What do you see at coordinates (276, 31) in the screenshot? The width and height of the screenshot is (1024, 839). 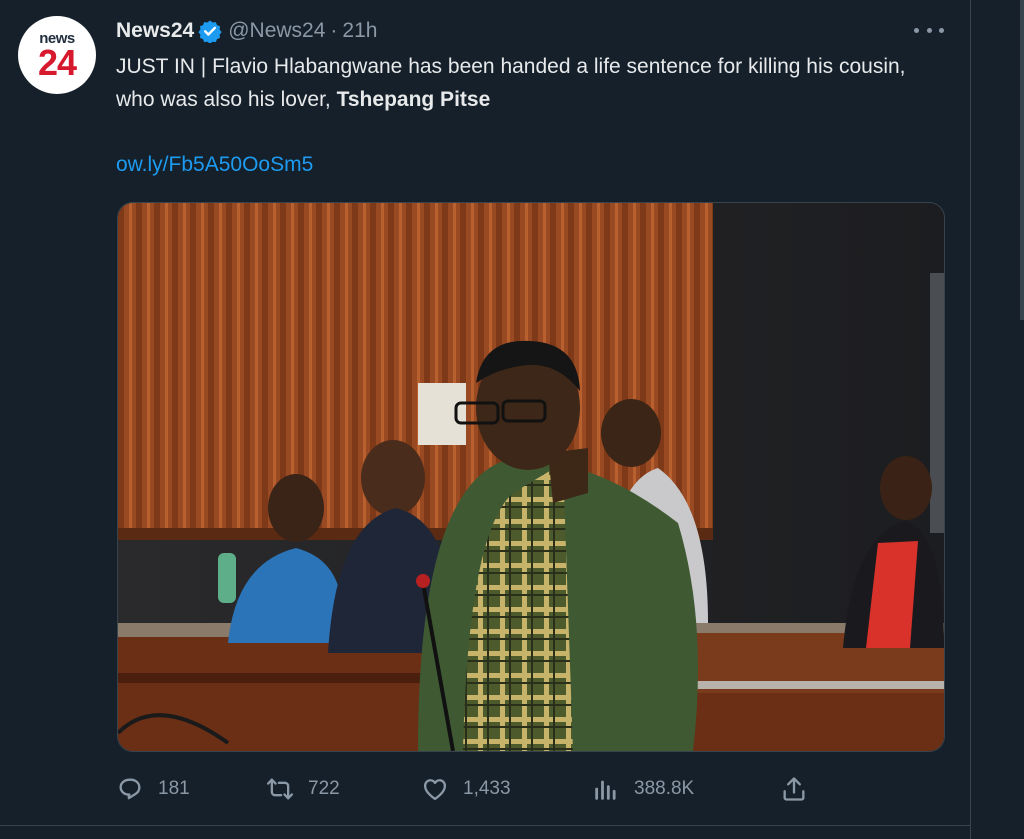 I see `handle: @News24` at bounding box center [276, 31].